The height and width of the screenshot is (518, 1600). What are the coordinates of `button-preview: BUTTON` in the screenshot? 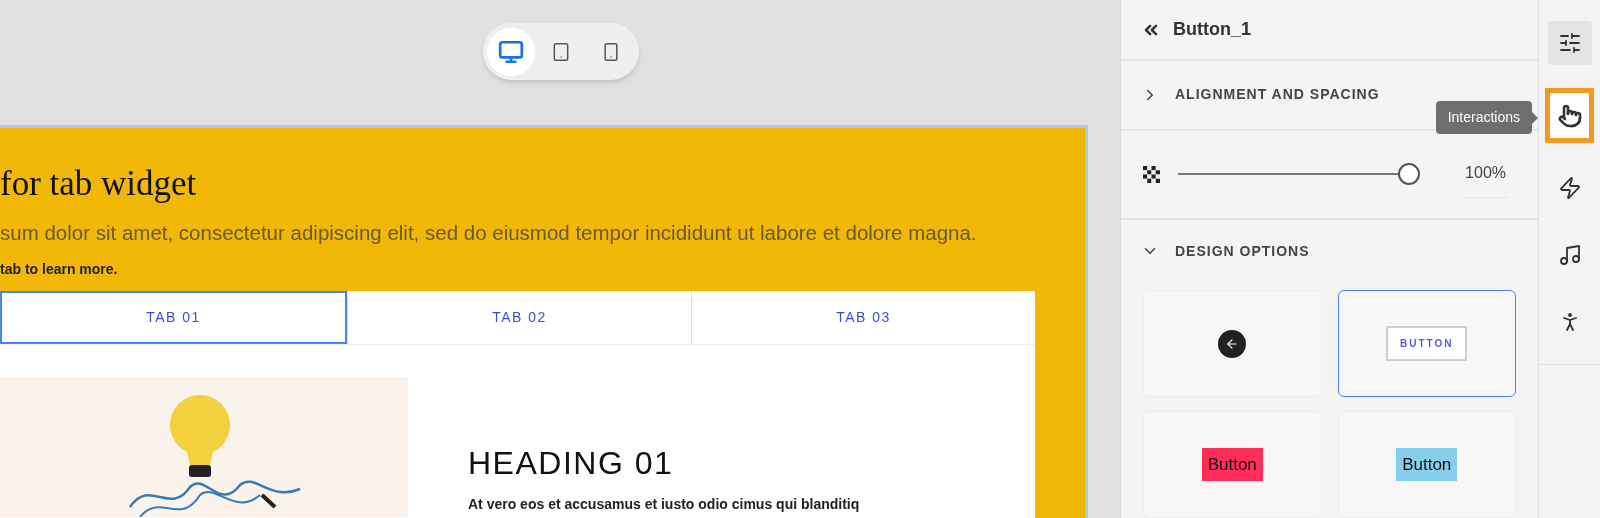 It's located at (1427, 343).